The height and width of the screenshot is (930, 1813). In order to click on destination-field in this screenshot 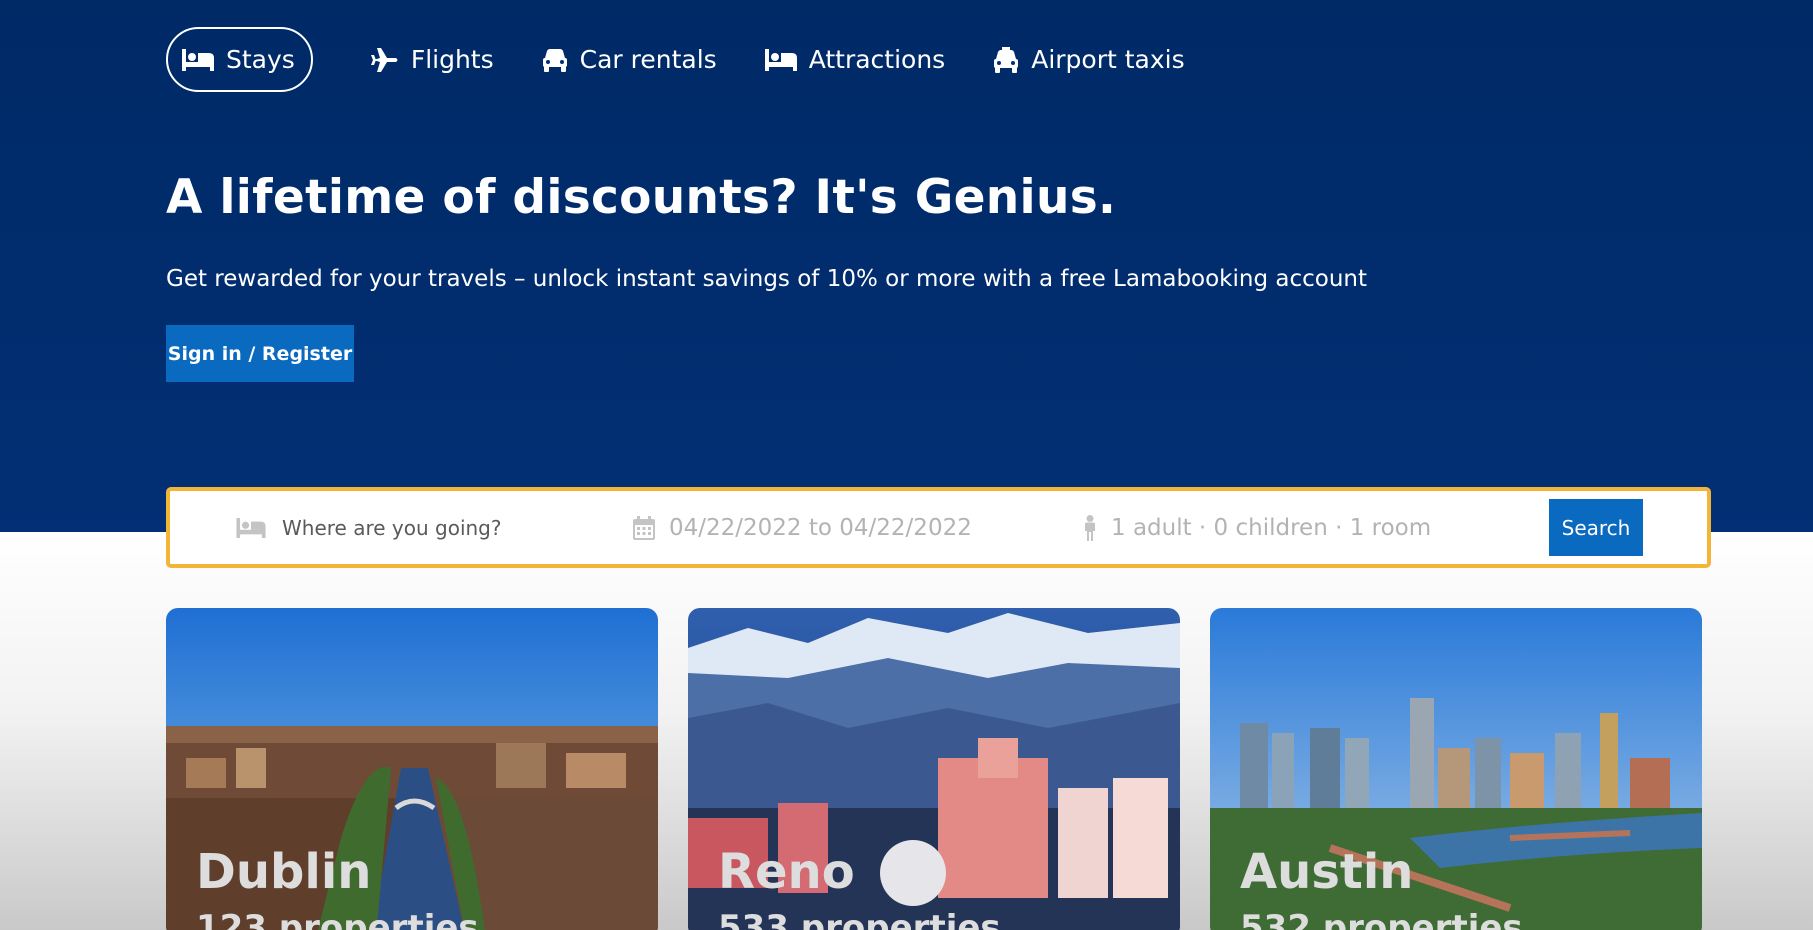, I will do `click(410, 527)`.